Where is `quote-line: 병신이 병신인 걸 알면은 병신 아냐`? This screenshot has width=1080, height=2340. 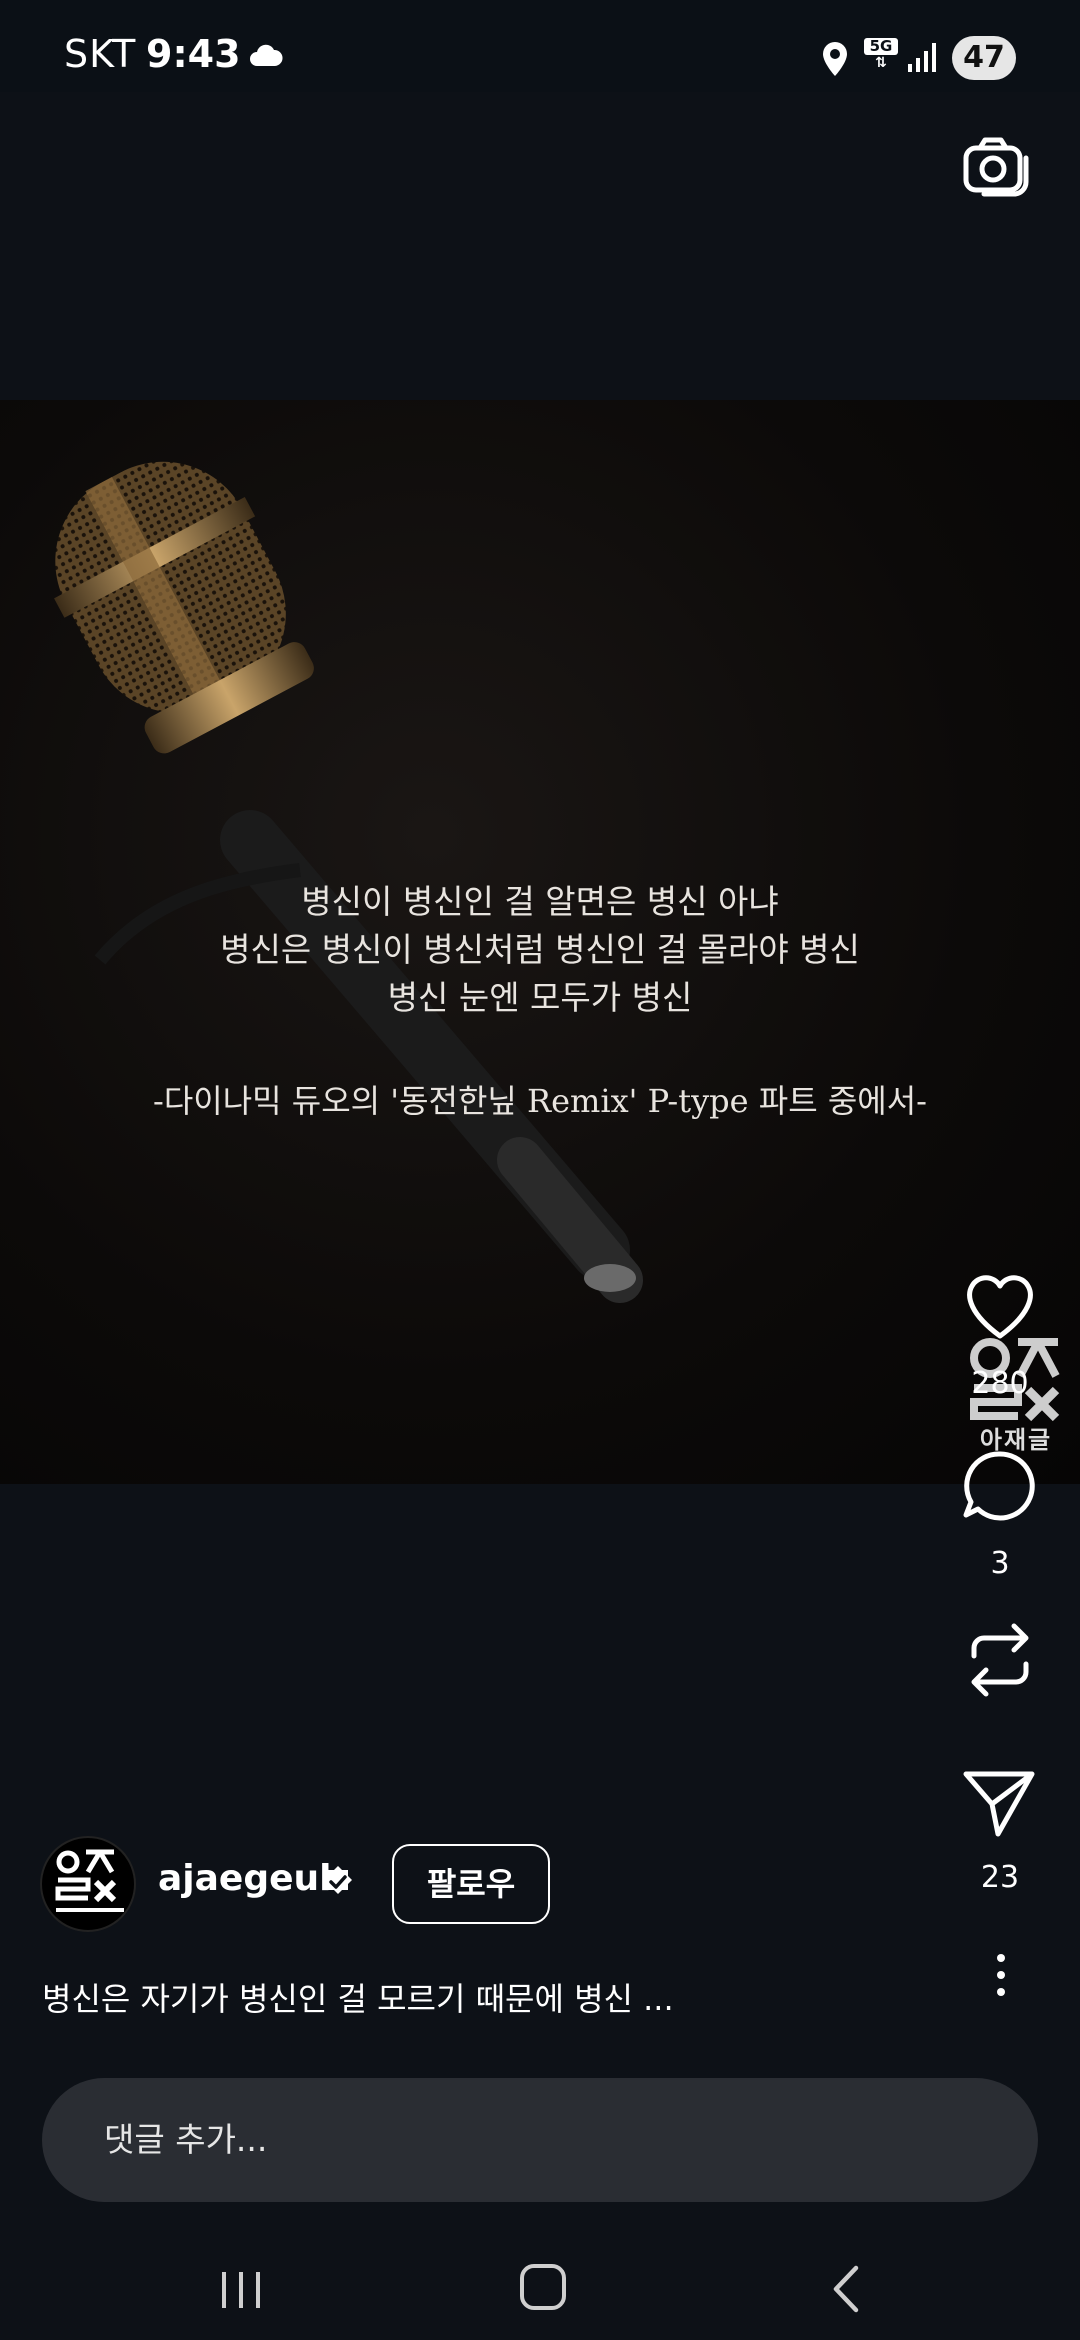
quote-line: 병신이 병신인 걸 알면은 병신 아냐 is located at coordinates (540, 901).